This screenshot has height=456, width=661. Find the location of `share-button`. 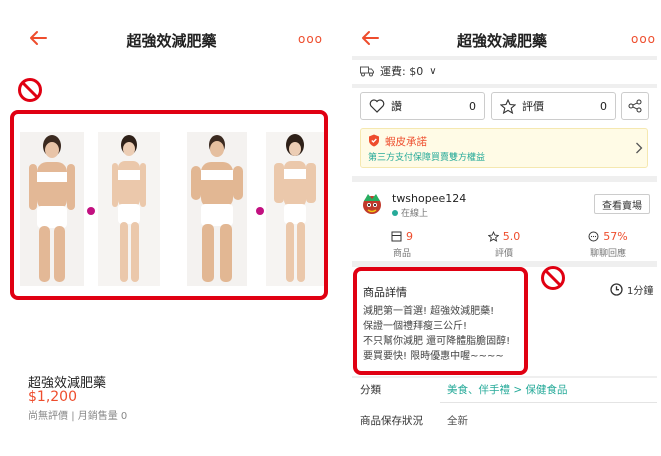

share-button is located at coordinates (635, 106).